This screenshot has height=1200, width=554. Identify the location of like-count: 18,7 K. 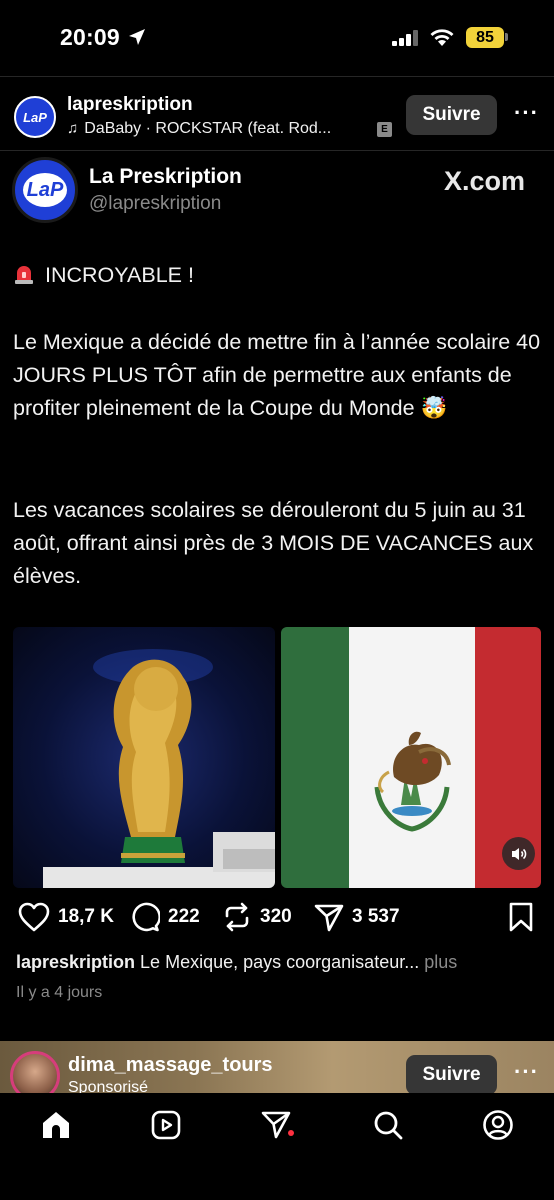
(86, 916).